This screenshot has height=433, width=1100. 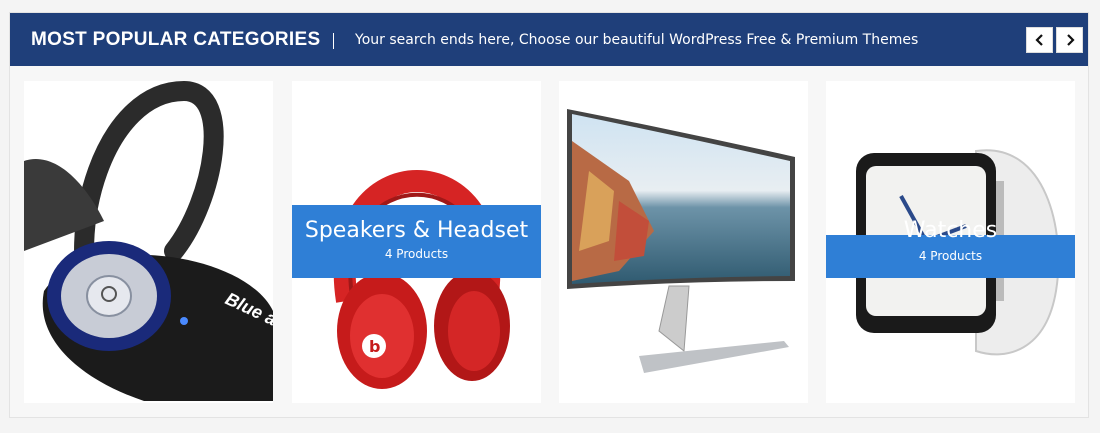 I want to click on curved-monitor-image, so click(x=681, y=241).